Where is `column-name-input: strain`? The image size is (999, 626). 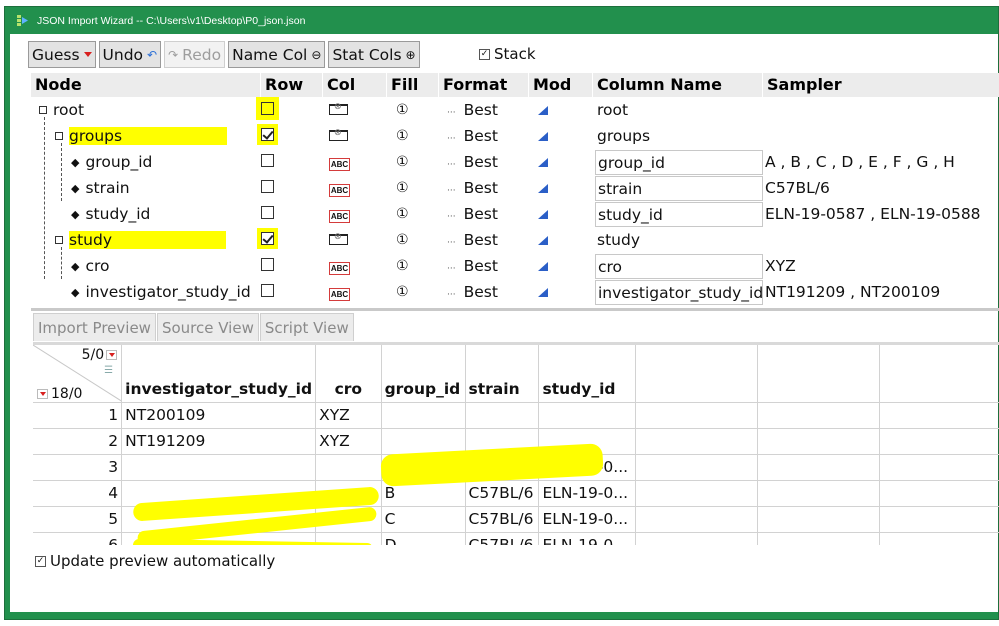
column-name-input: strain is located at coordinates (679, 188).